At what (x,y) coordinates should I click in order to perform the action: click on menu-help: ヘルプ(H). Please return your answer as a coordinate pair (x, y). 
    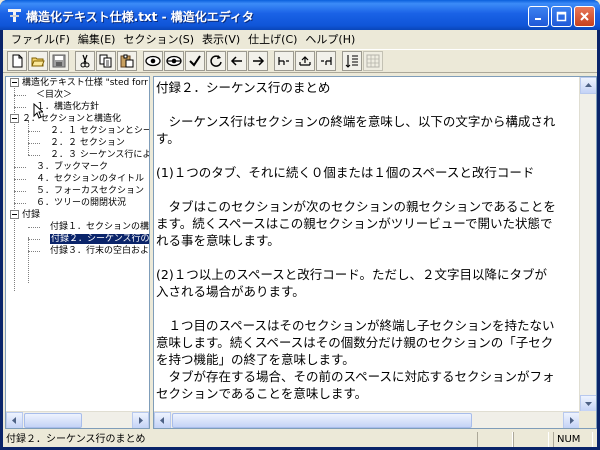
    Looking at the image, I should click on (330, 39).